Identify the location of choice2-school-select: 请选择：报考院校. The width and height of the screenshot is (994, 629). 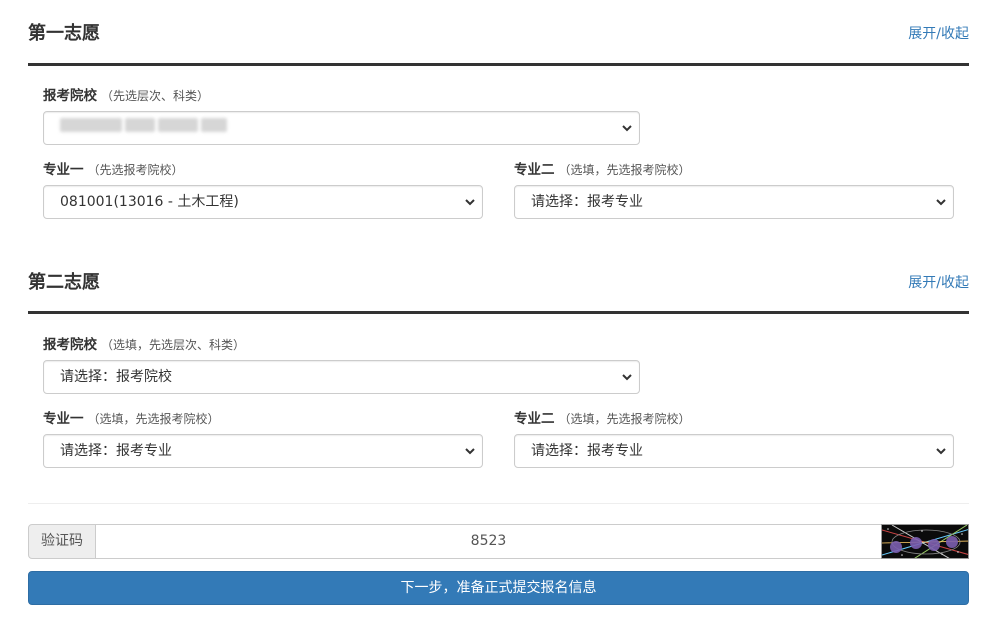
(341, 377).